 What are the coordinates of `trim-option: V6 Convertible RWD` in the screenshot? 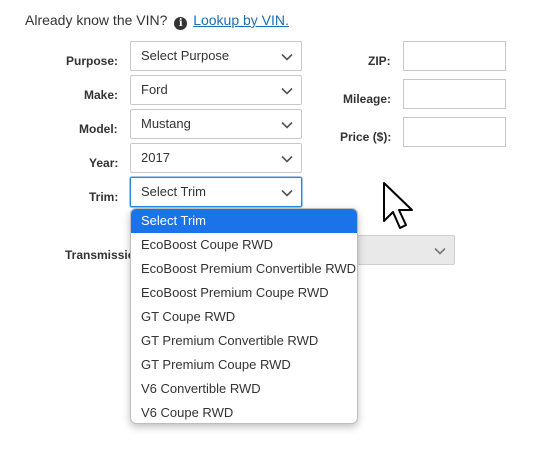 It's located at (244, 389).